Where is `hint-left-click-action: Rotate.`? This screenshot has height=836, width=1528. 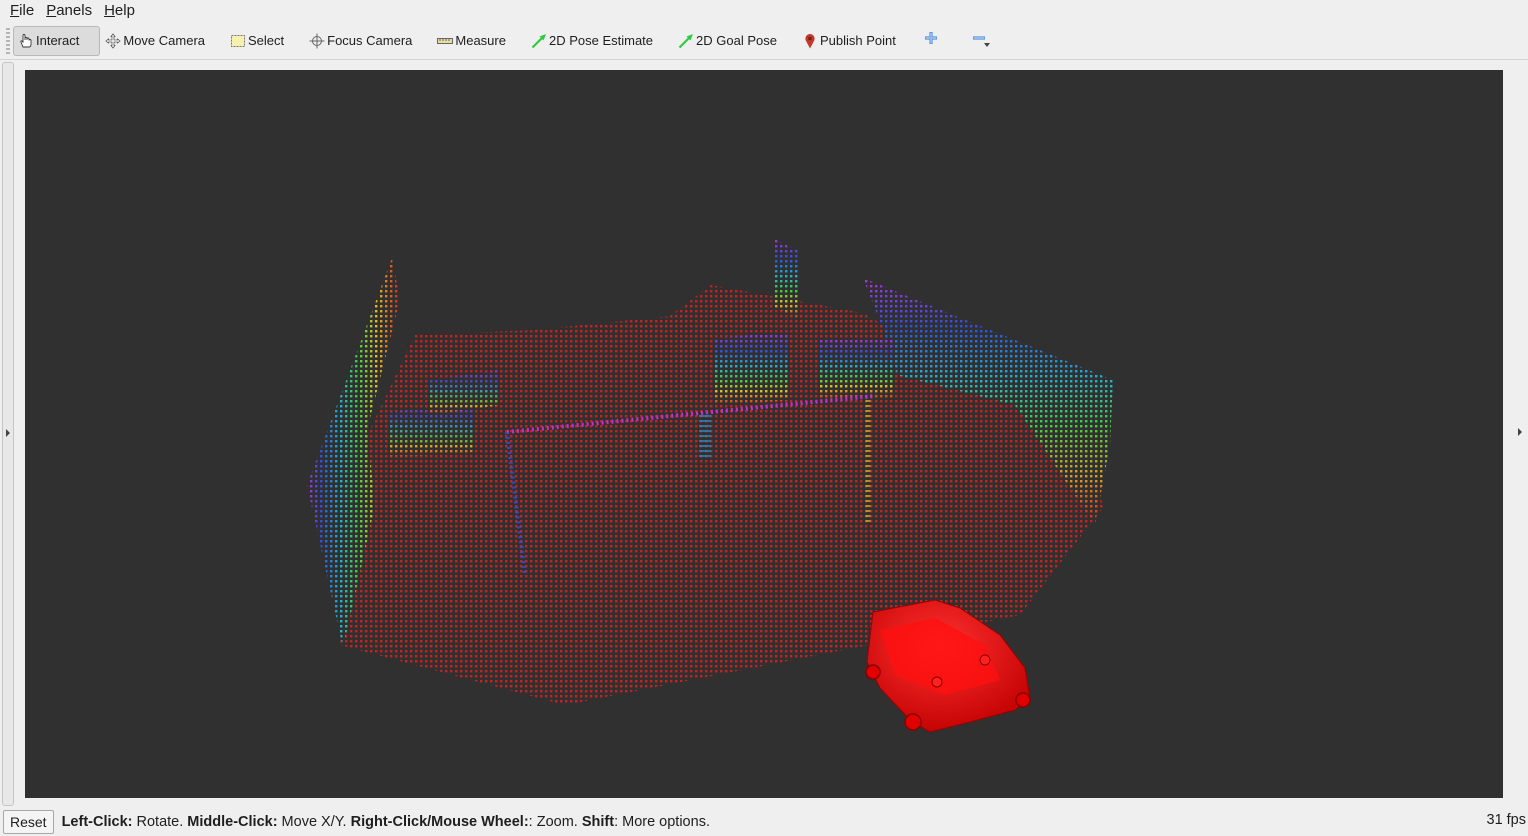
hint-left-click-action: Rotate. is located at coordinates (160, 822).